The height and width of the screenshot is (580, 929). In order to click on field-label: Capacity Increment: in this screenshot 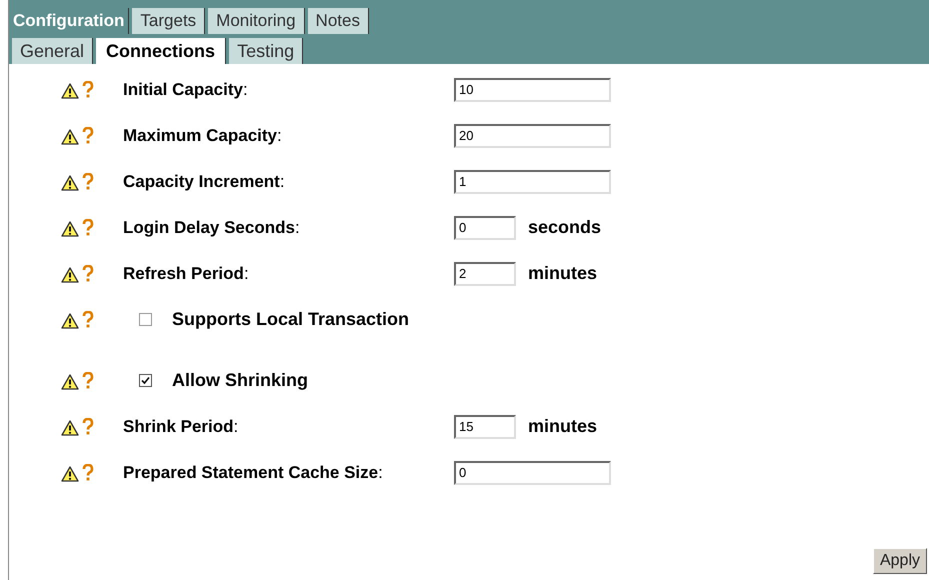, I will do `click(204, 181)`.